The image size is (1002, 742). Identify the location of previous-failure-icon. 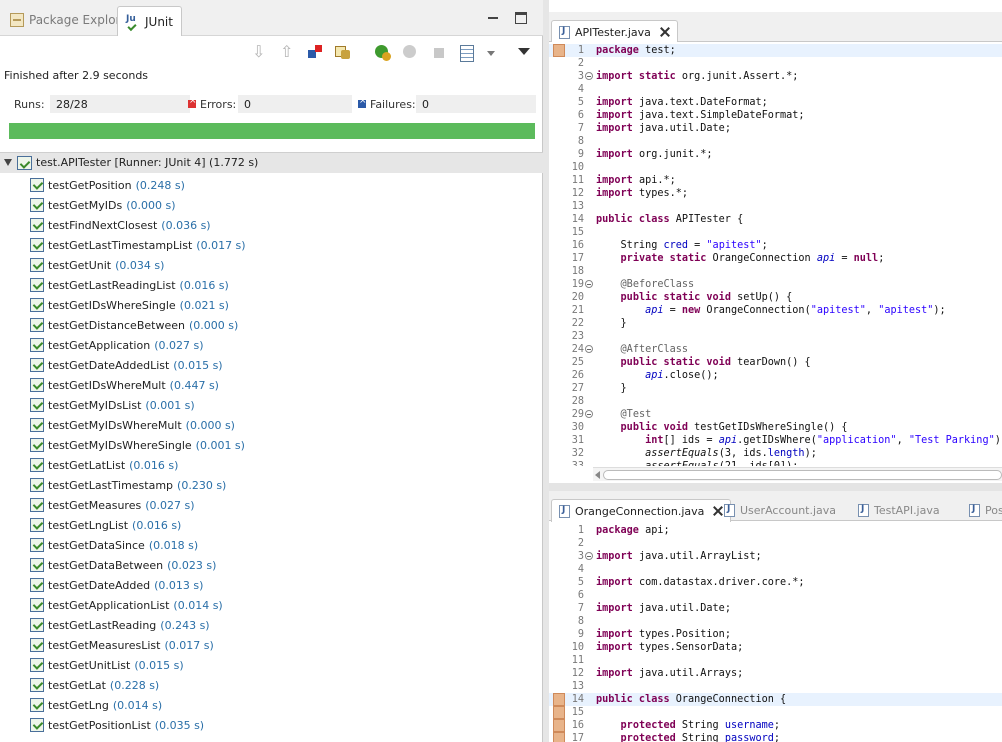
(287, 52).